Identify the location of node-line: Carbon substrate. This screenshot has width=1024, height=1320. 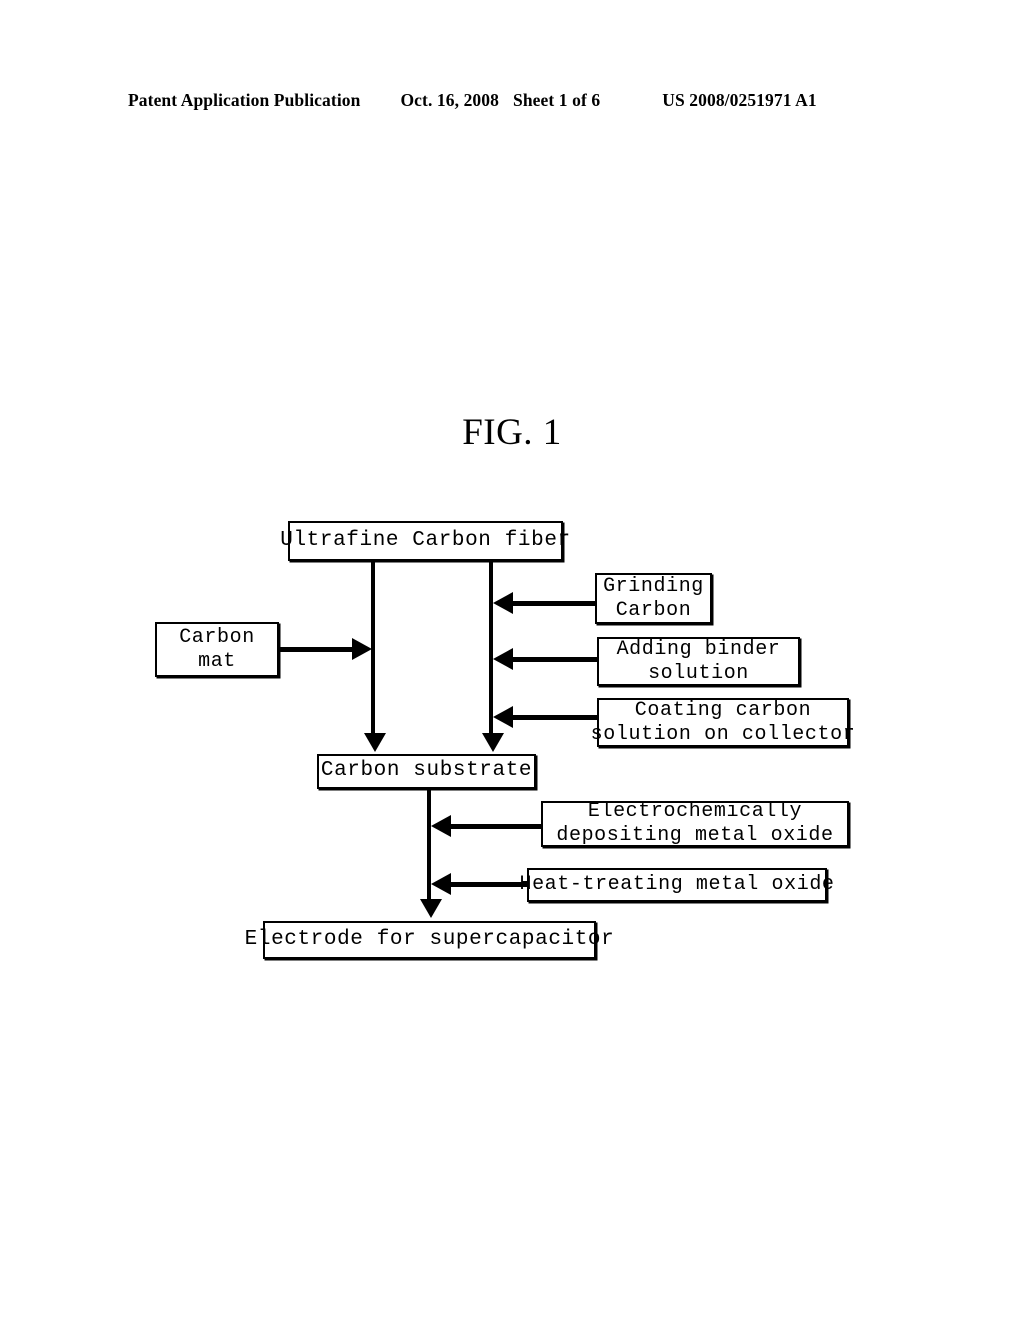
(426, 771).